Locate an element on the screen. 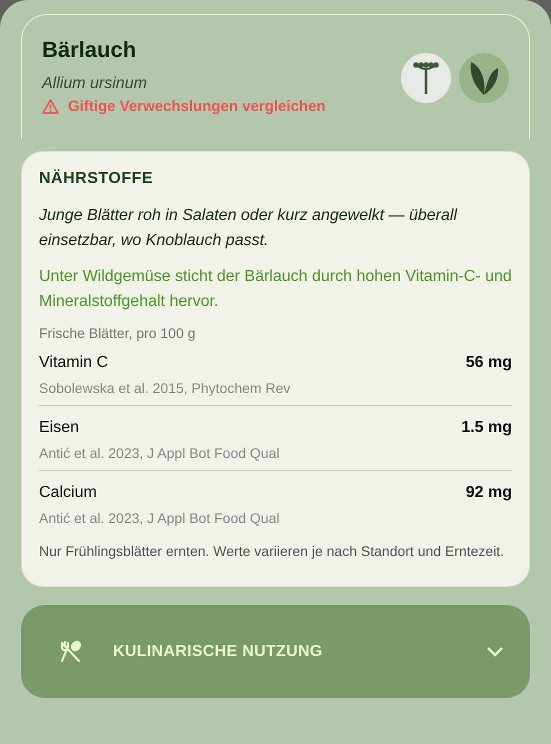 This screenshot has height=744, width=551. highlight-text: Unter Wildgemüse sticht der Bärlauch durch hohen Vitamin-C- und Mineralstoffgehalt hervor. is located at coordinates (275, 289).